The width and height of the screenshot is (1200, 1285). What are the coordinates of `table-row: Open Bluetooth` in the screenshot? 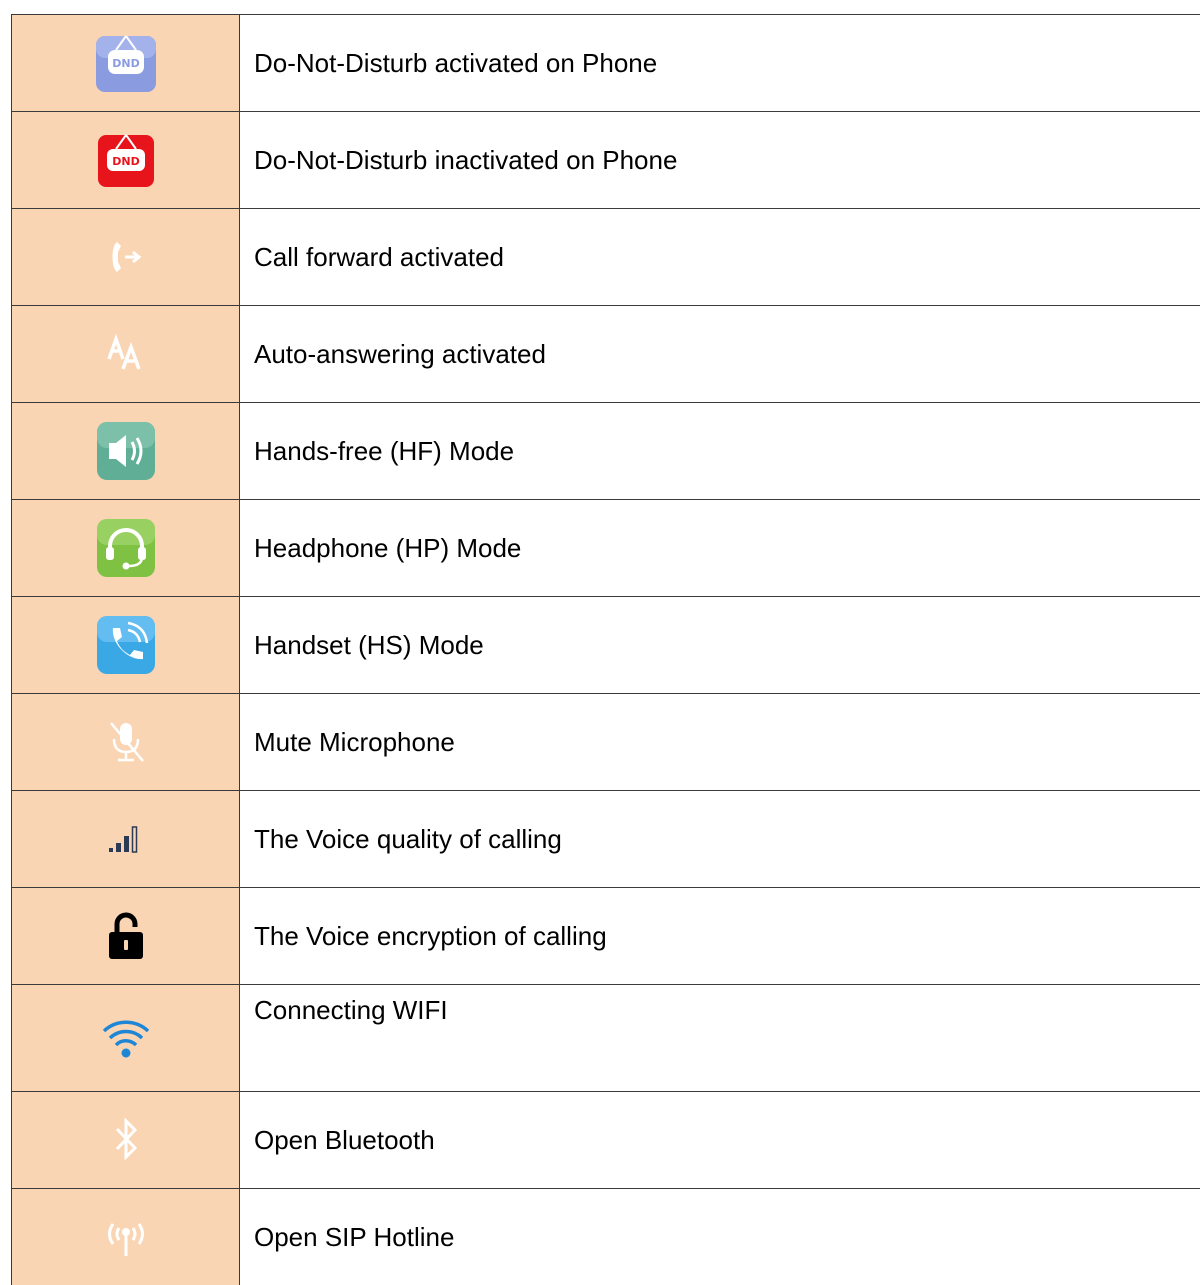 It's located at (606, 1140).